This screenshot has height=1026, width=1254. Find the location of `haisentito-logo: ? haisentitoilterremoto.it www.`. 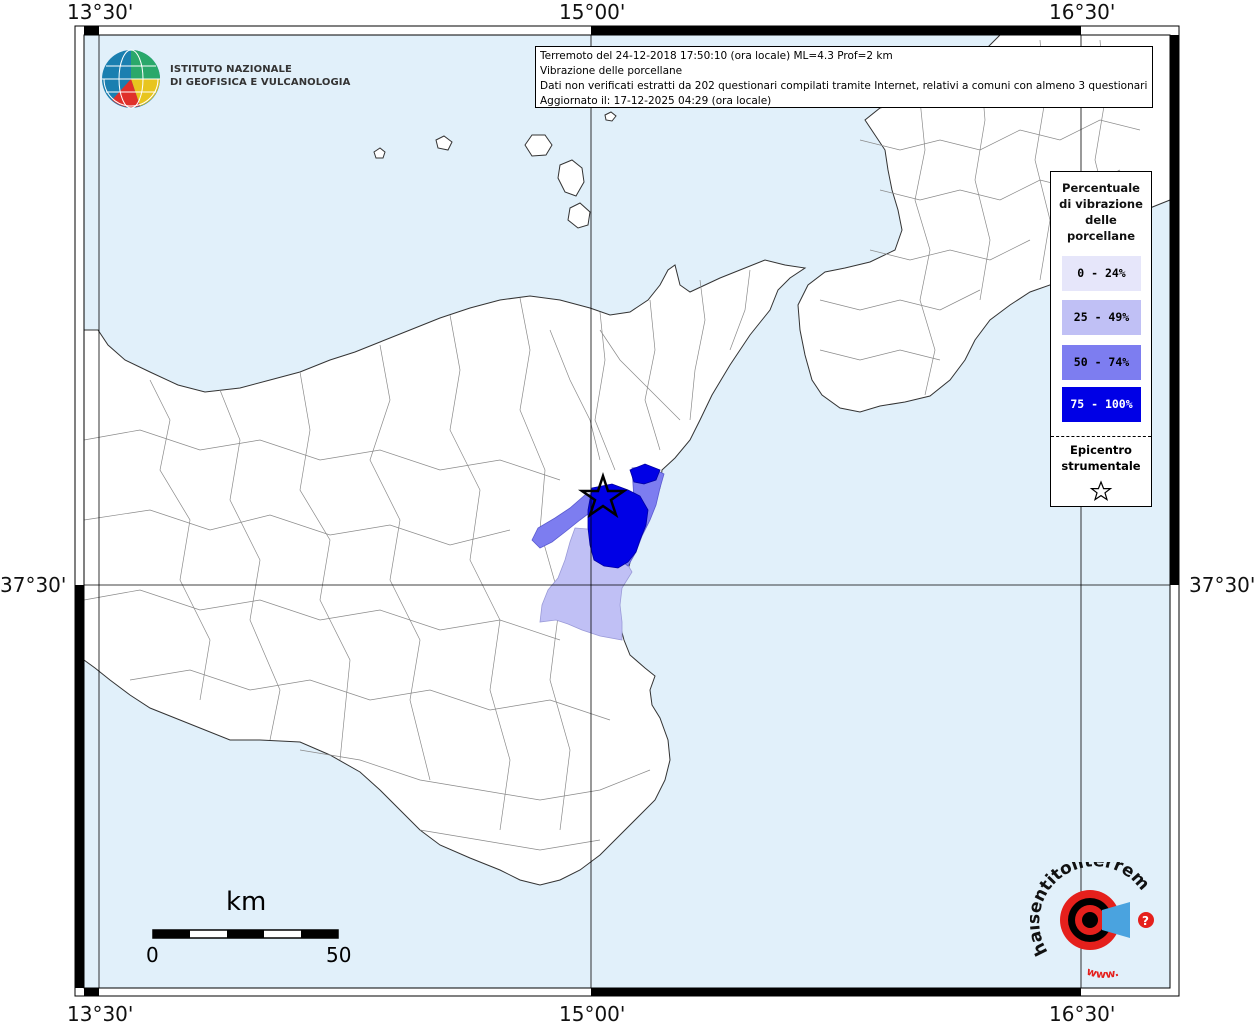

haisentito-logo: ? haisentitoilterremoto.it www. is located at coordinates (1097, 914).